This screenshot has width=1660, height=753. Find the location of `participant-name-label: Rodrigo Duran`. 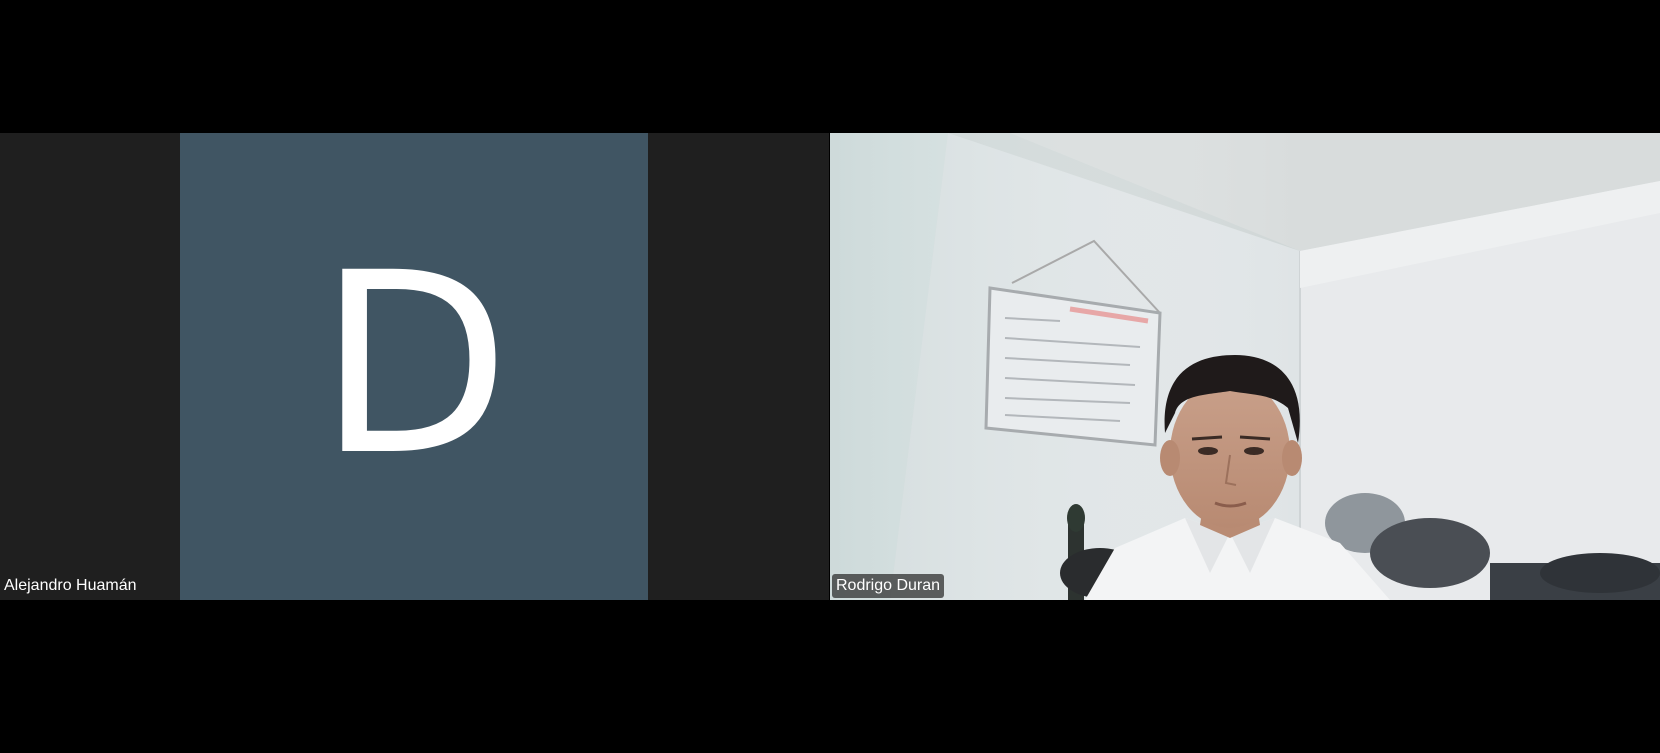

participant-name-label: Rodrigo Duran is located at coordinates (888, 586).